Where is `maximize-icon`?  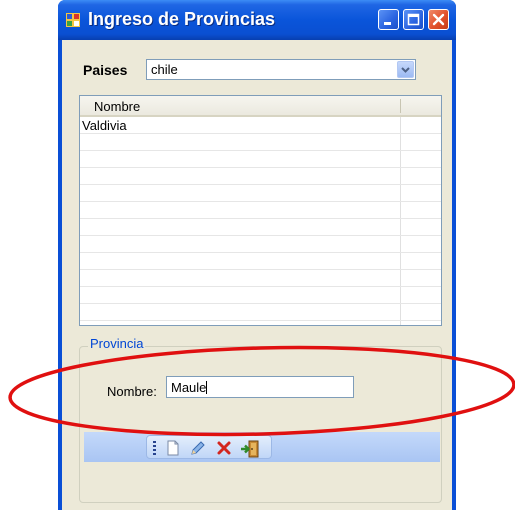 maximize-icon is located at coordinates (413, 19).